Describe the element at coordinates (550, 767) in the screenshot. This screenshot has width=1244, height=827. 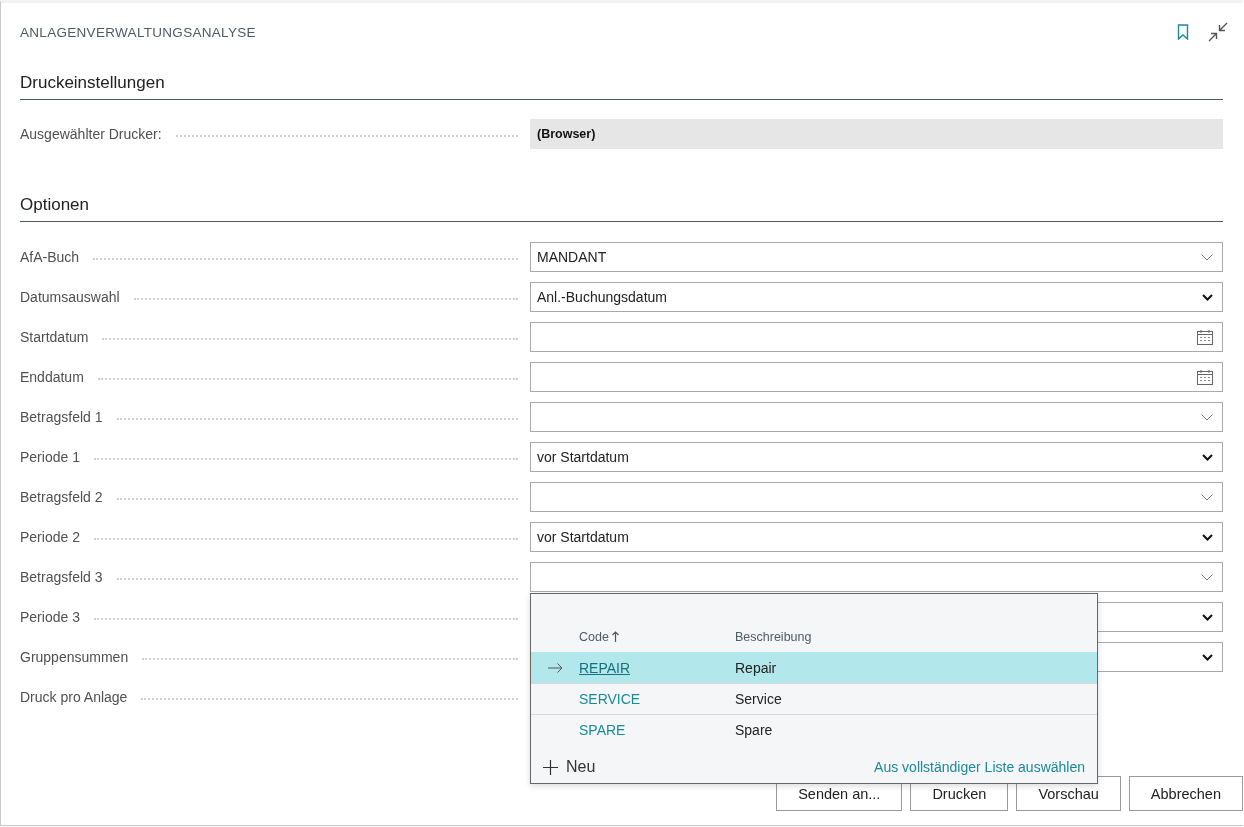
I see `plus-icon` at that location.